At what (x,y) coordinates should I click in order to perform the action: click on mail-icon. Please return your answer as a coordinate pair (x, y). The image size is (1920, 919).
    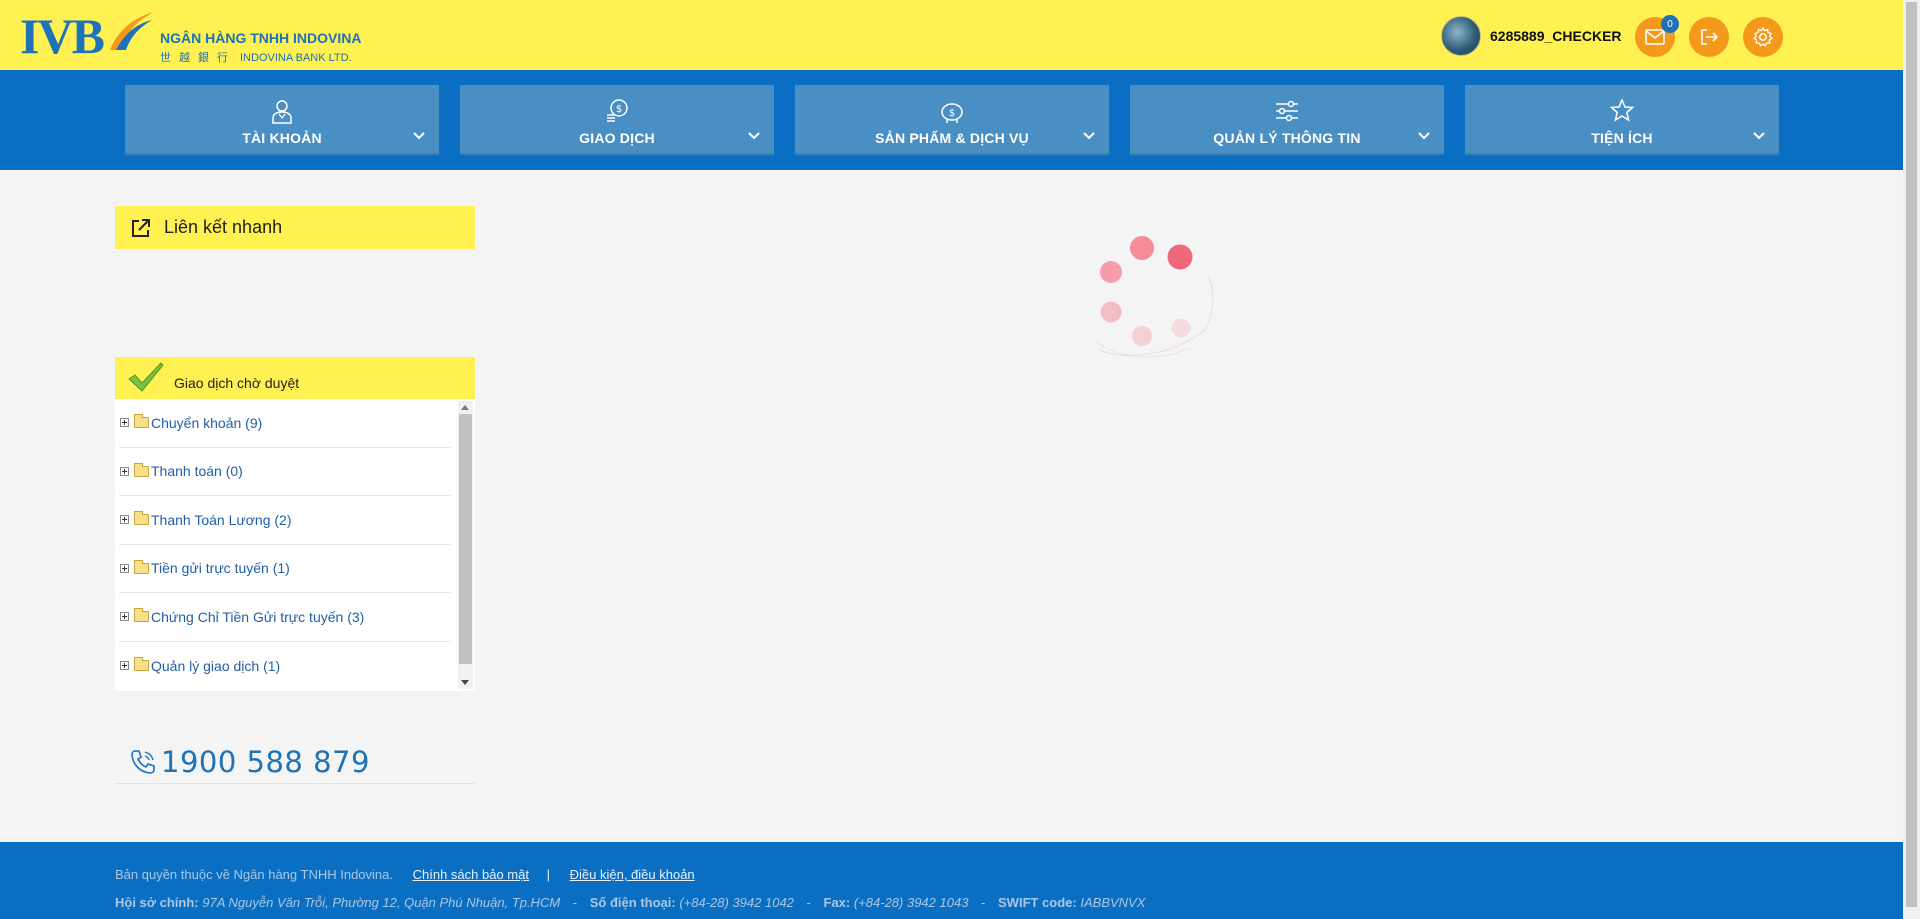
    Looking at the image, I should click on (1655, 37).